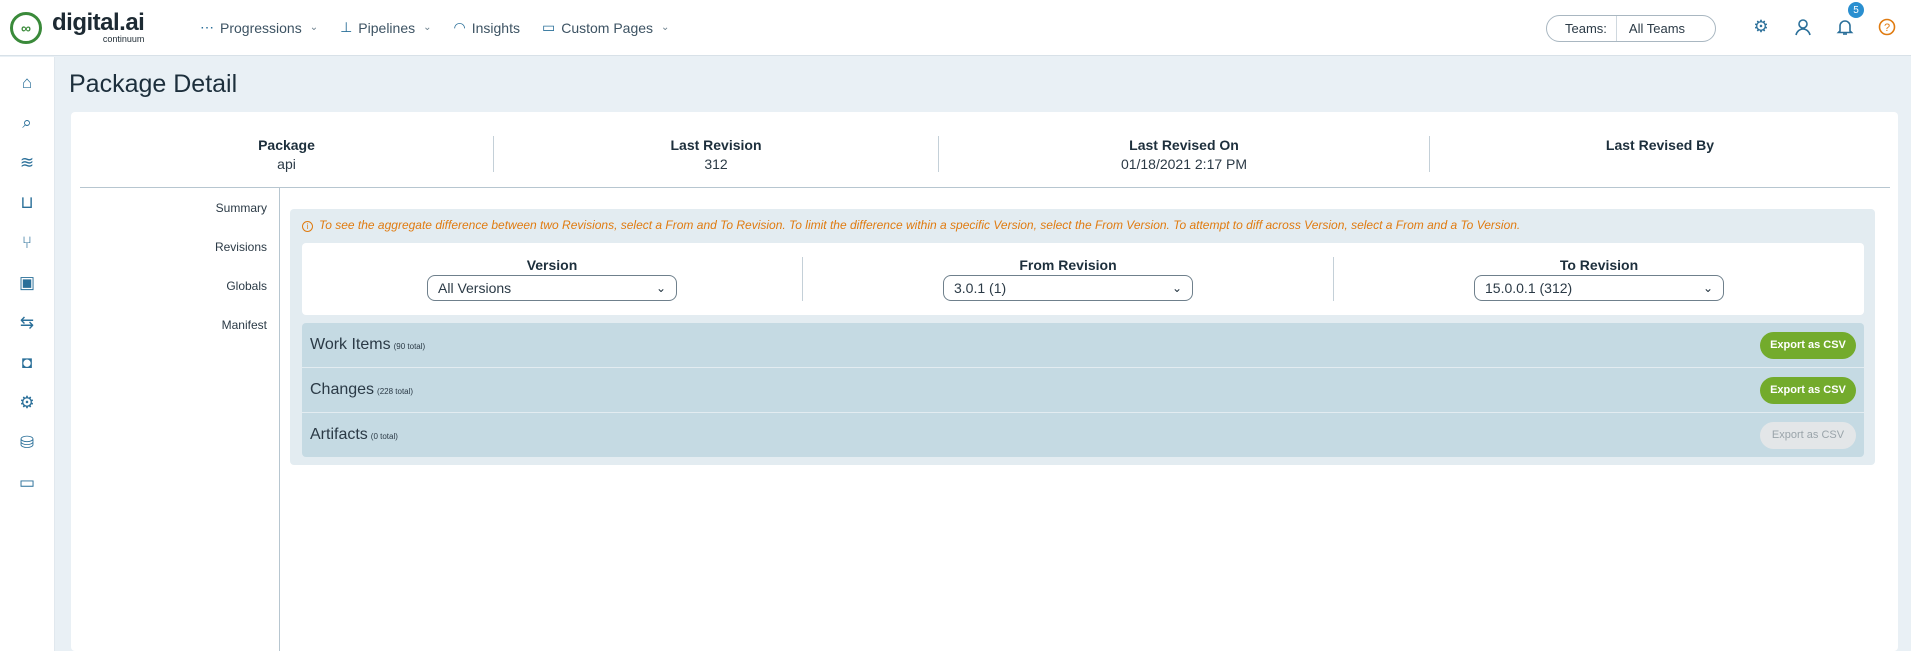 This screenshot has height=651, width=1911. I want to click on to-revision-select: 15.0.0.1 (312) ⌄, so click(1599, 288).